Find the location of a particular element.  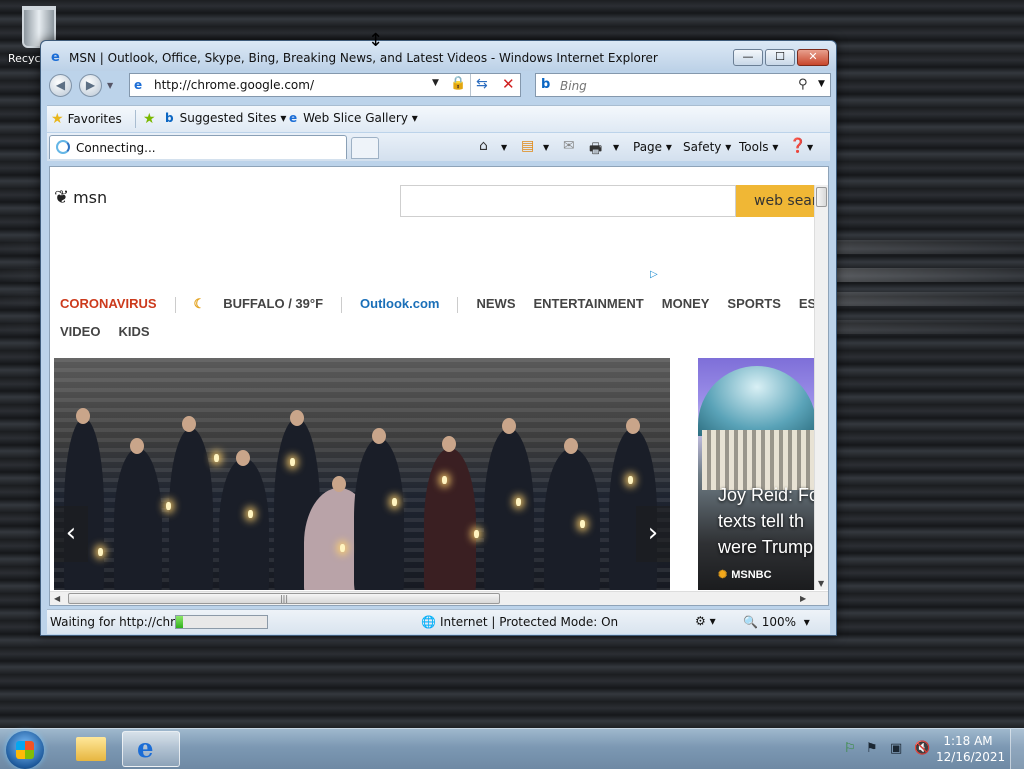

nav-sports: SPORTS is located at coordinates (753, 303).